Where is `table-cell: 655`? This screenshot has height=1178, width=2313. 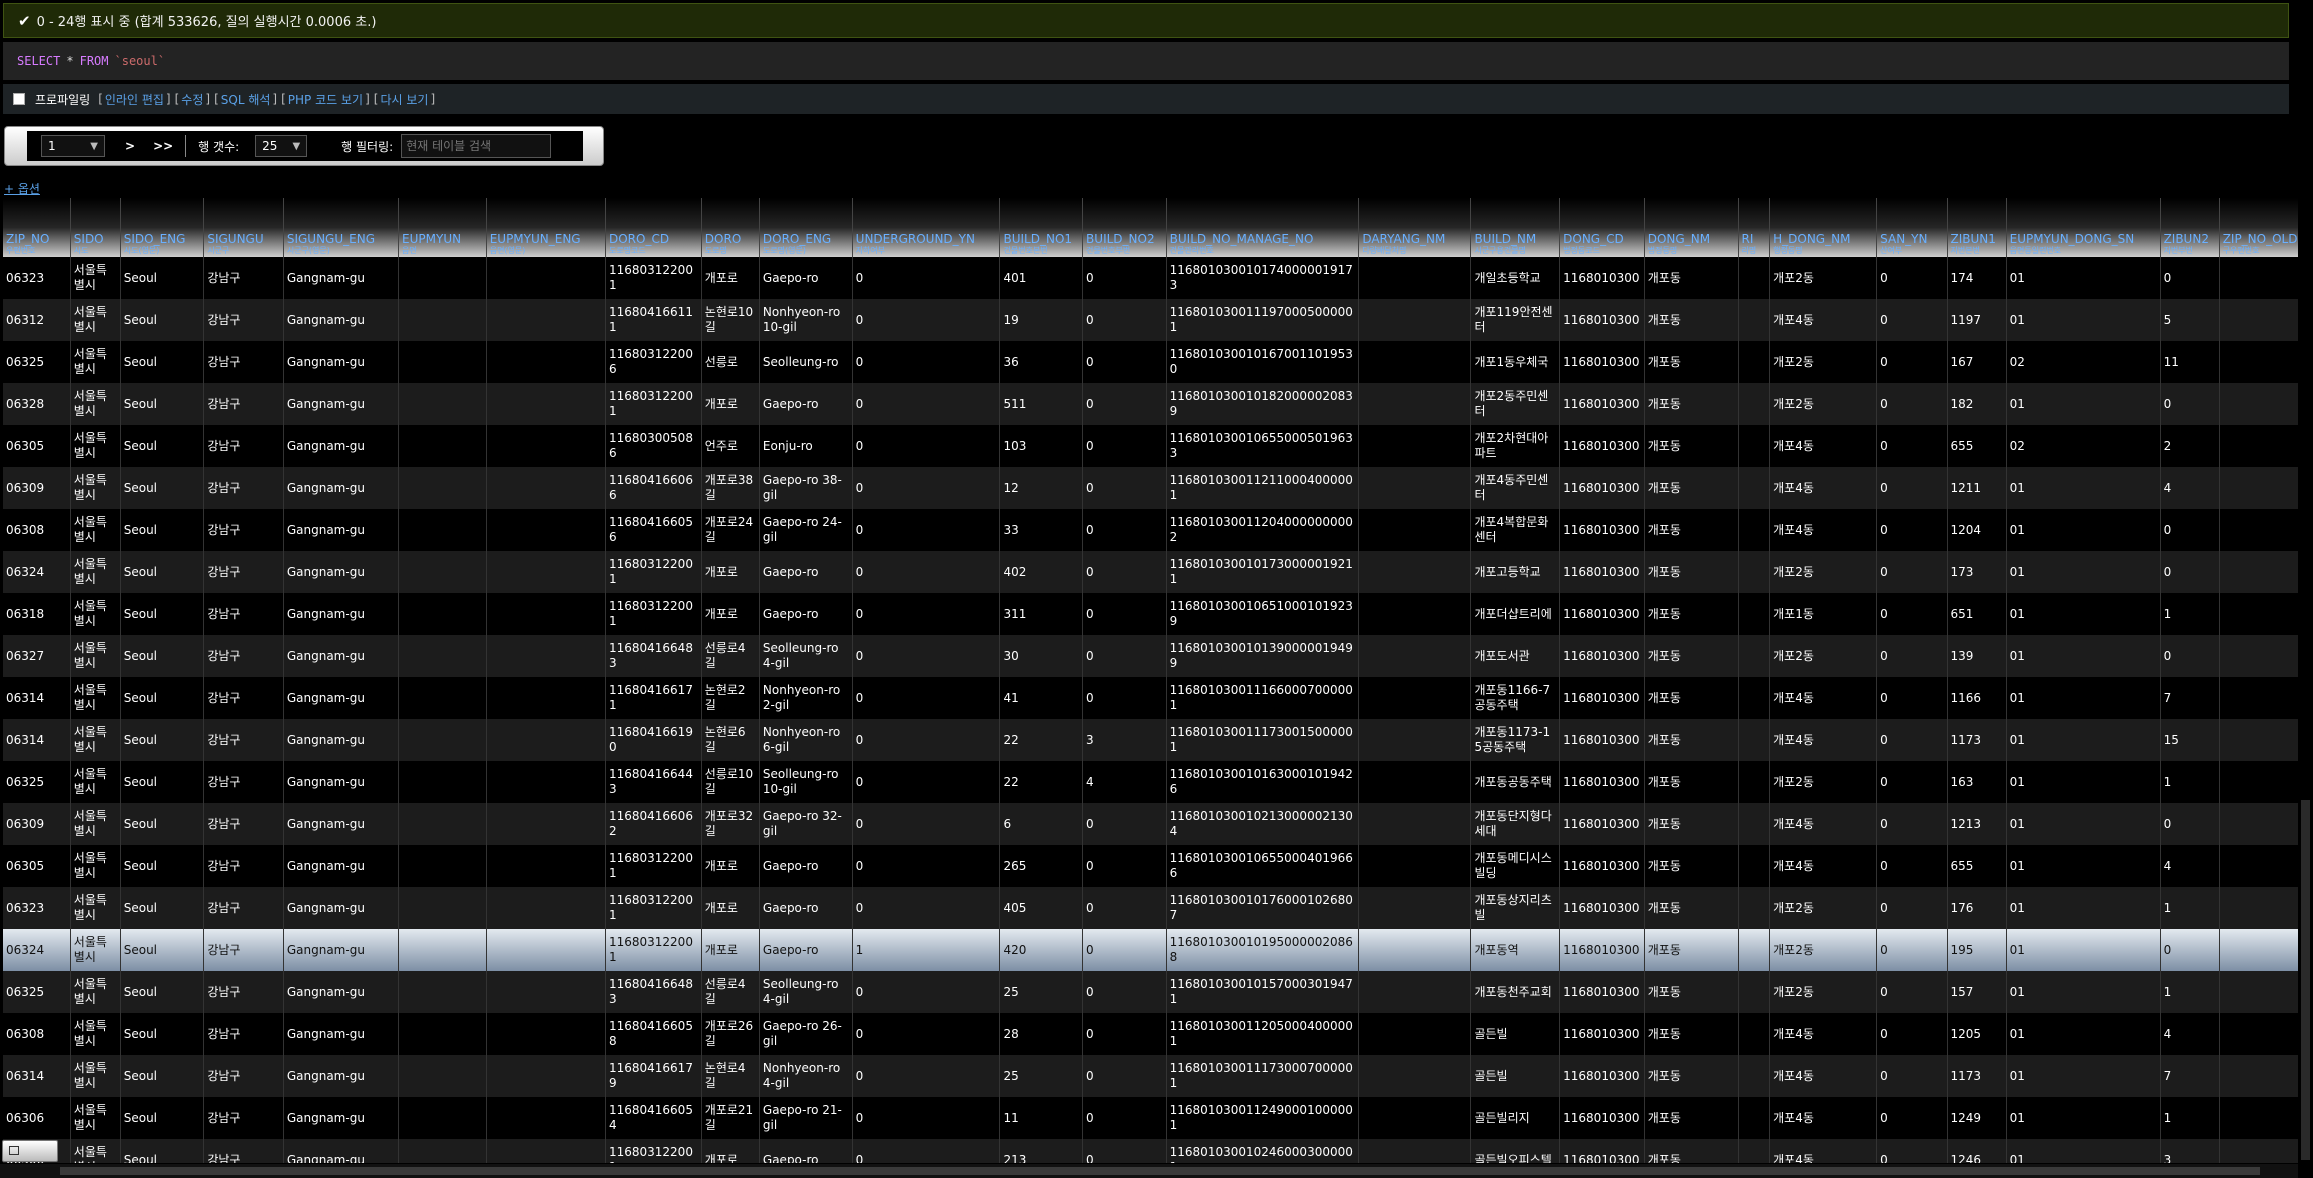 table-cell: 655 is located at coordinates (1977, 446).